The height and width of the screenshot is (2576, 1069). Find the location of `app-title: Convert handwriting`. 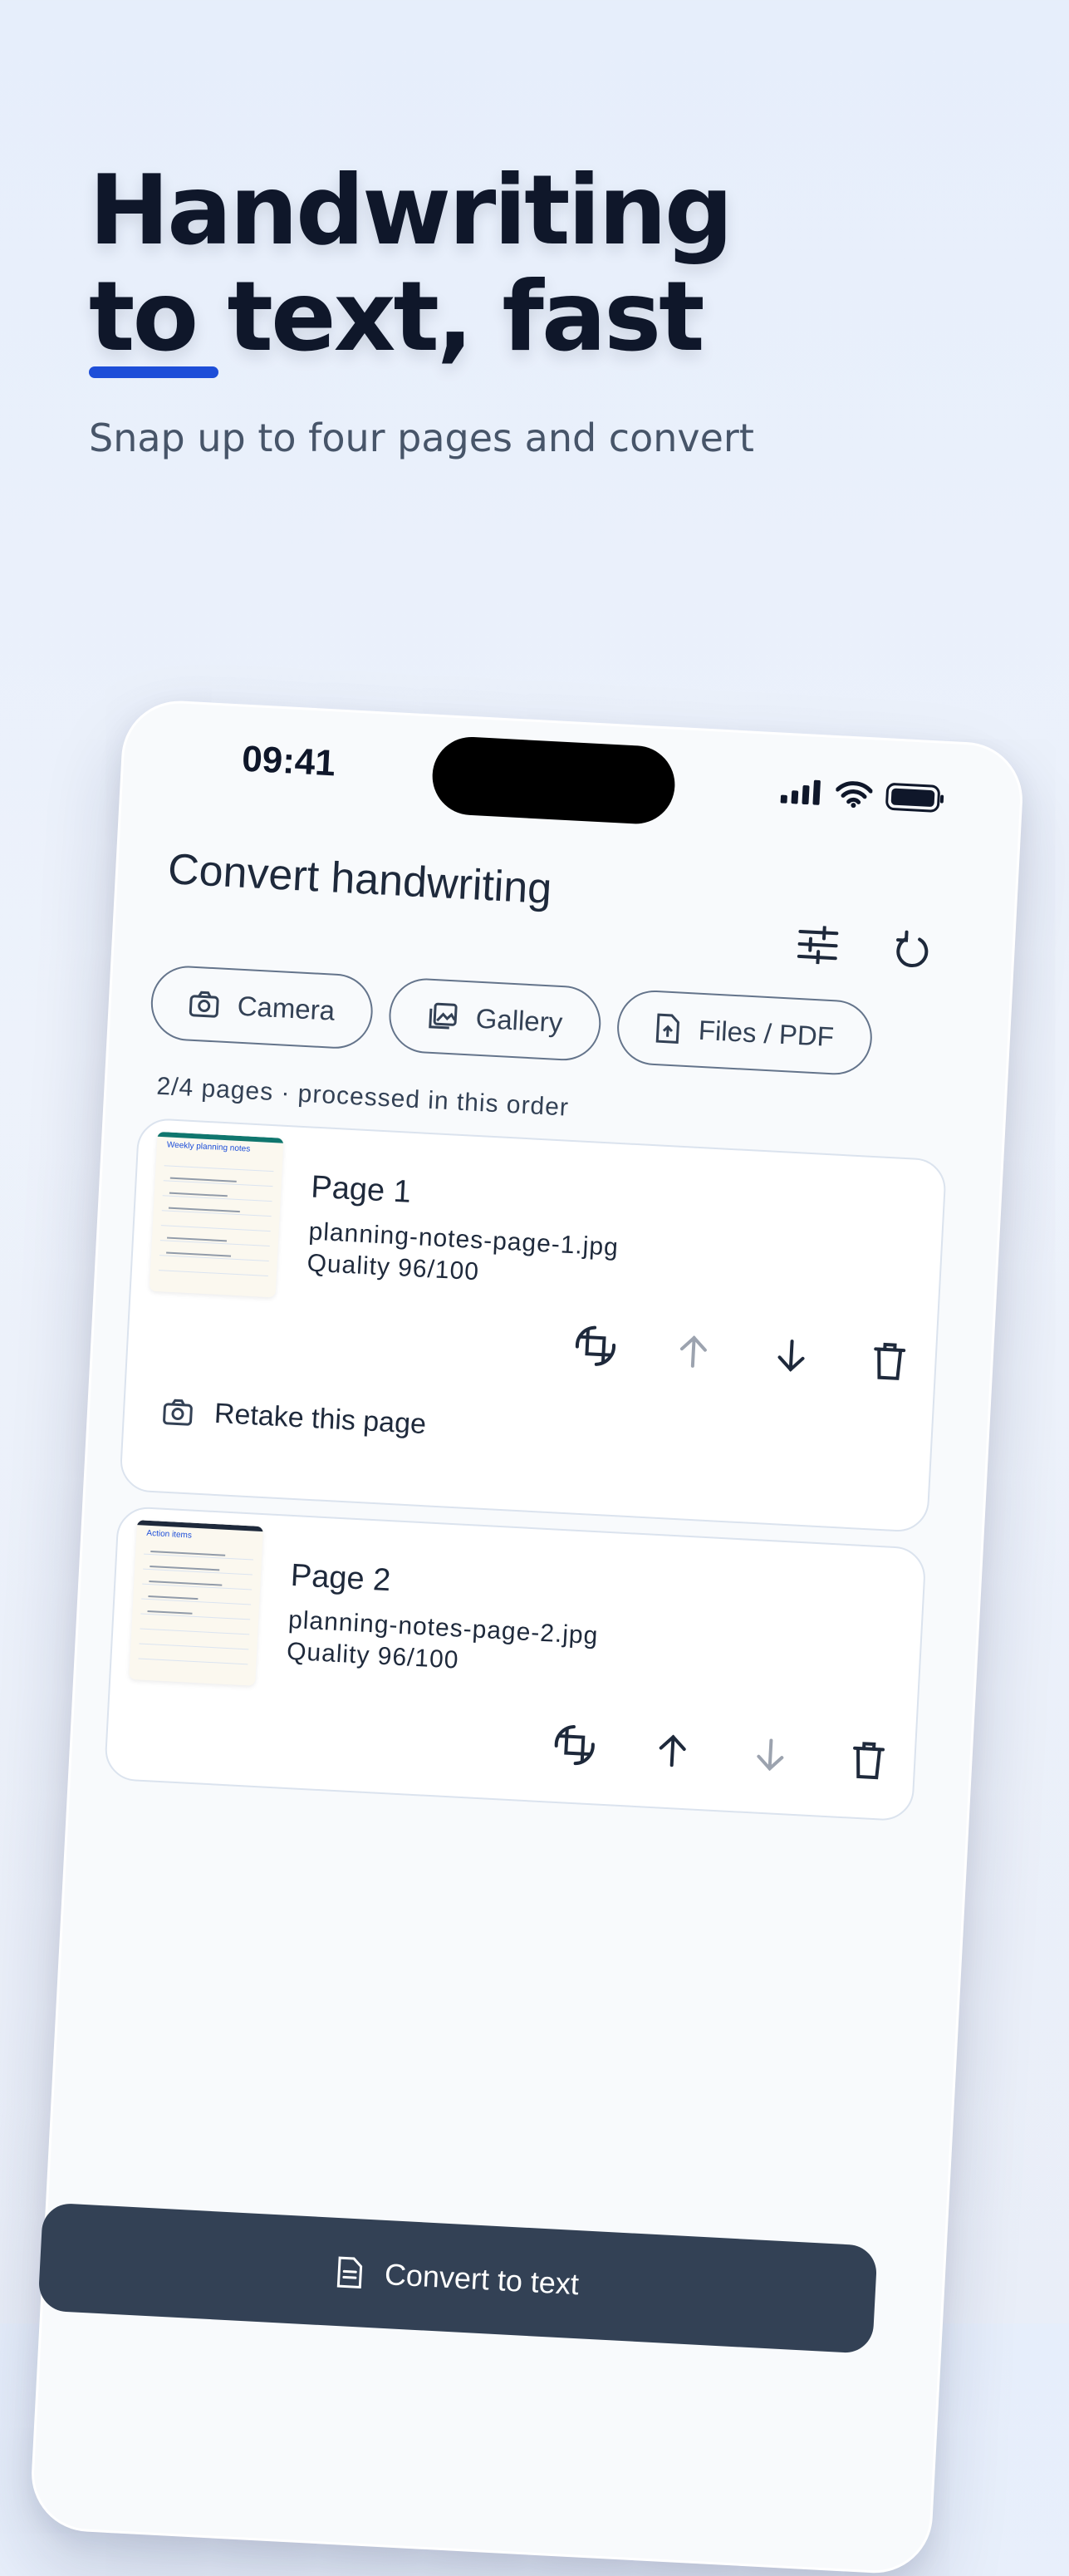

app-title: Convert handwriting is located at coordinates (359, 879).